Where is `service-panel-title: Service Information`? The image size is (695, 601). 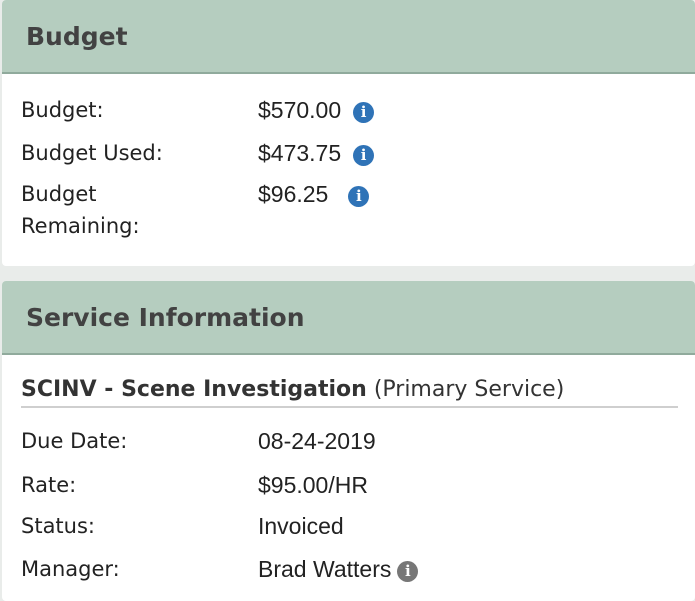
service-panel-title: Service Information is located at coordinates (348, 318).